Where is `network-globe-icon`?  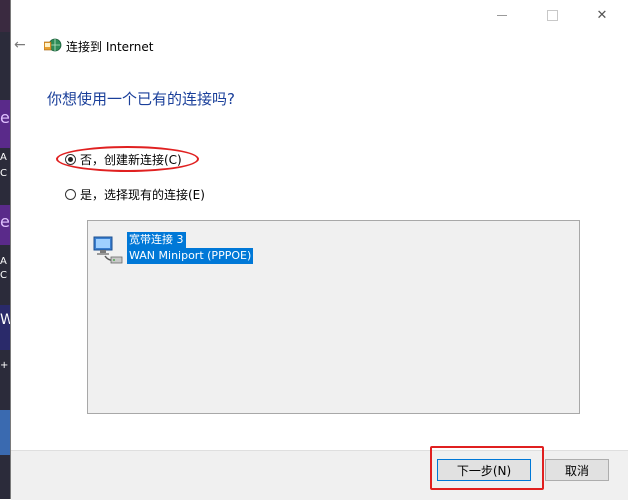 network-globe-icon is located at coordinates (53, 45).